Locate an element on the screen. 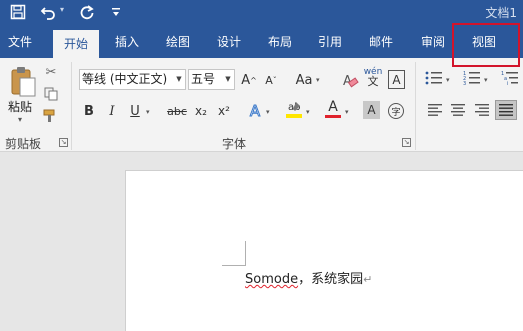 This screenshot has height=331, width=523. shrink-font-icon: A is located at coordinates (269, 80).